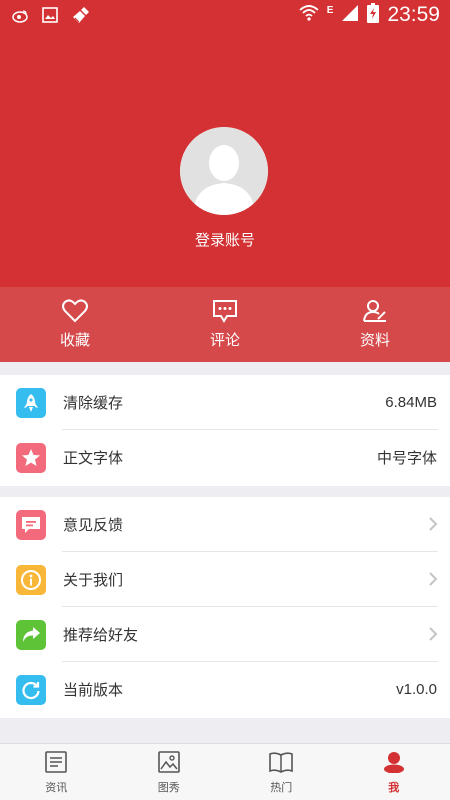  I want to click on comments-label: 评论, so click(224, 340).